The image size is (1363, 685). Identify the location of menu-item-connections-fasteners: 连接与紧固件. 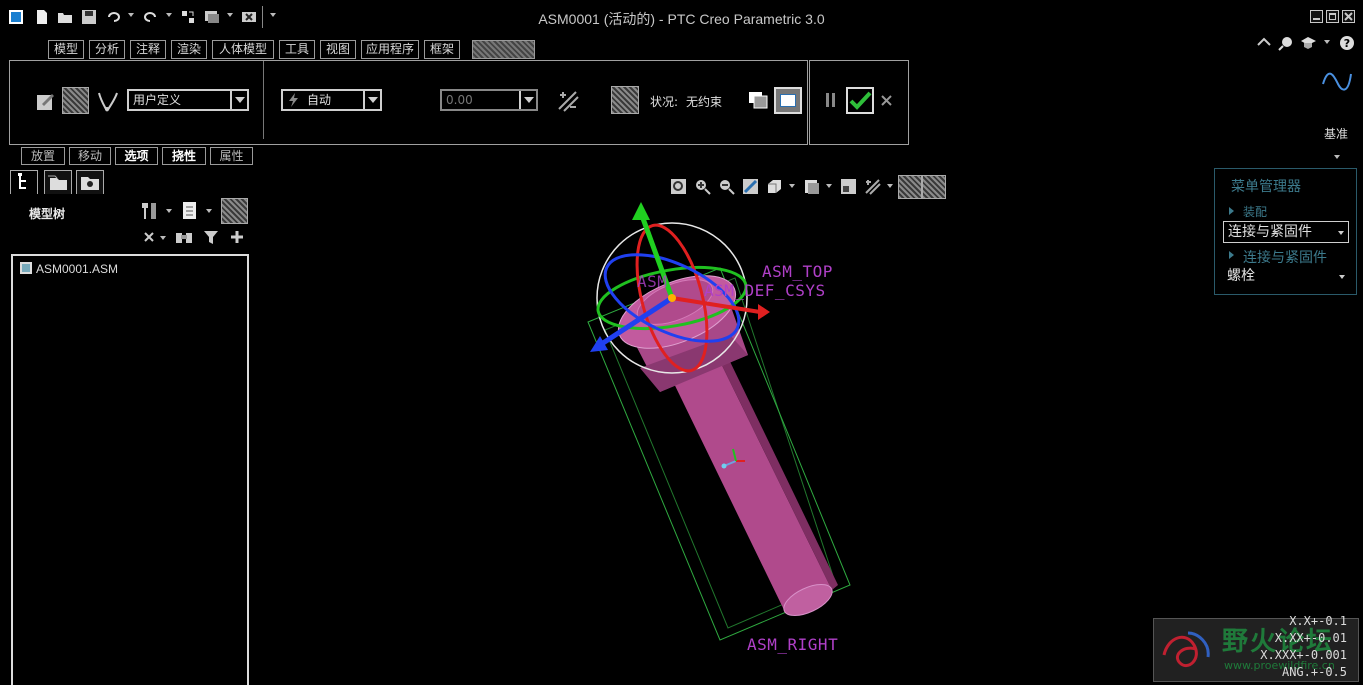
(1278, 257).